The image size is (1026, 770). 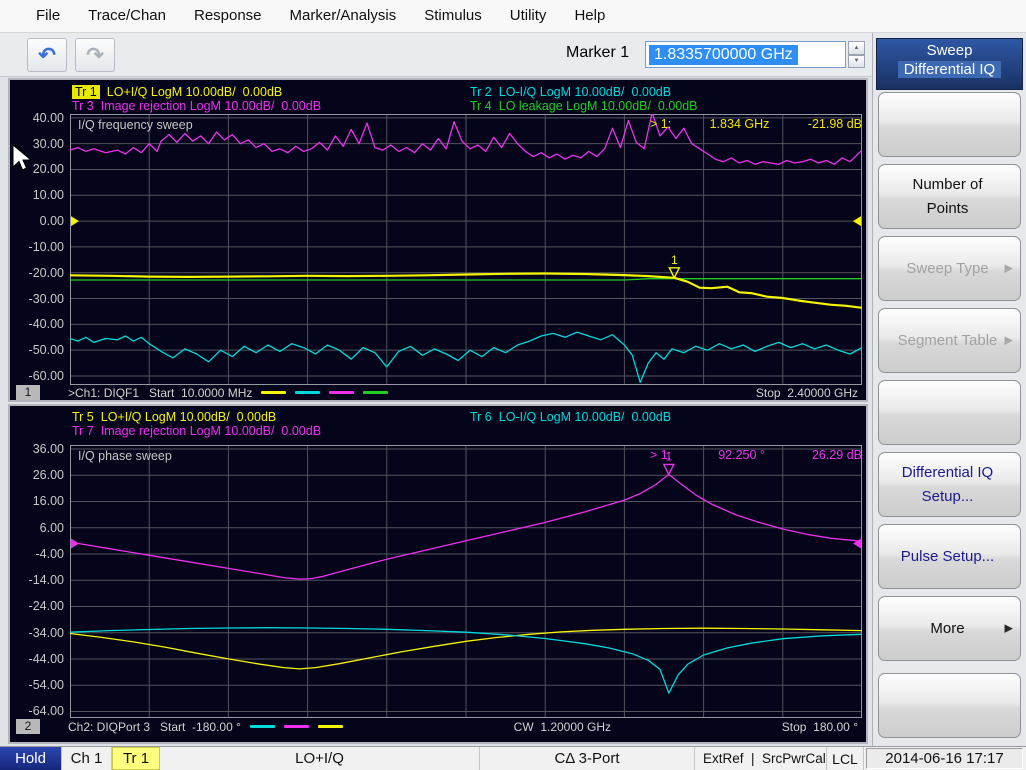 I want to click on y-axis-tick-label: 10.00, so click(x=48, y=195).